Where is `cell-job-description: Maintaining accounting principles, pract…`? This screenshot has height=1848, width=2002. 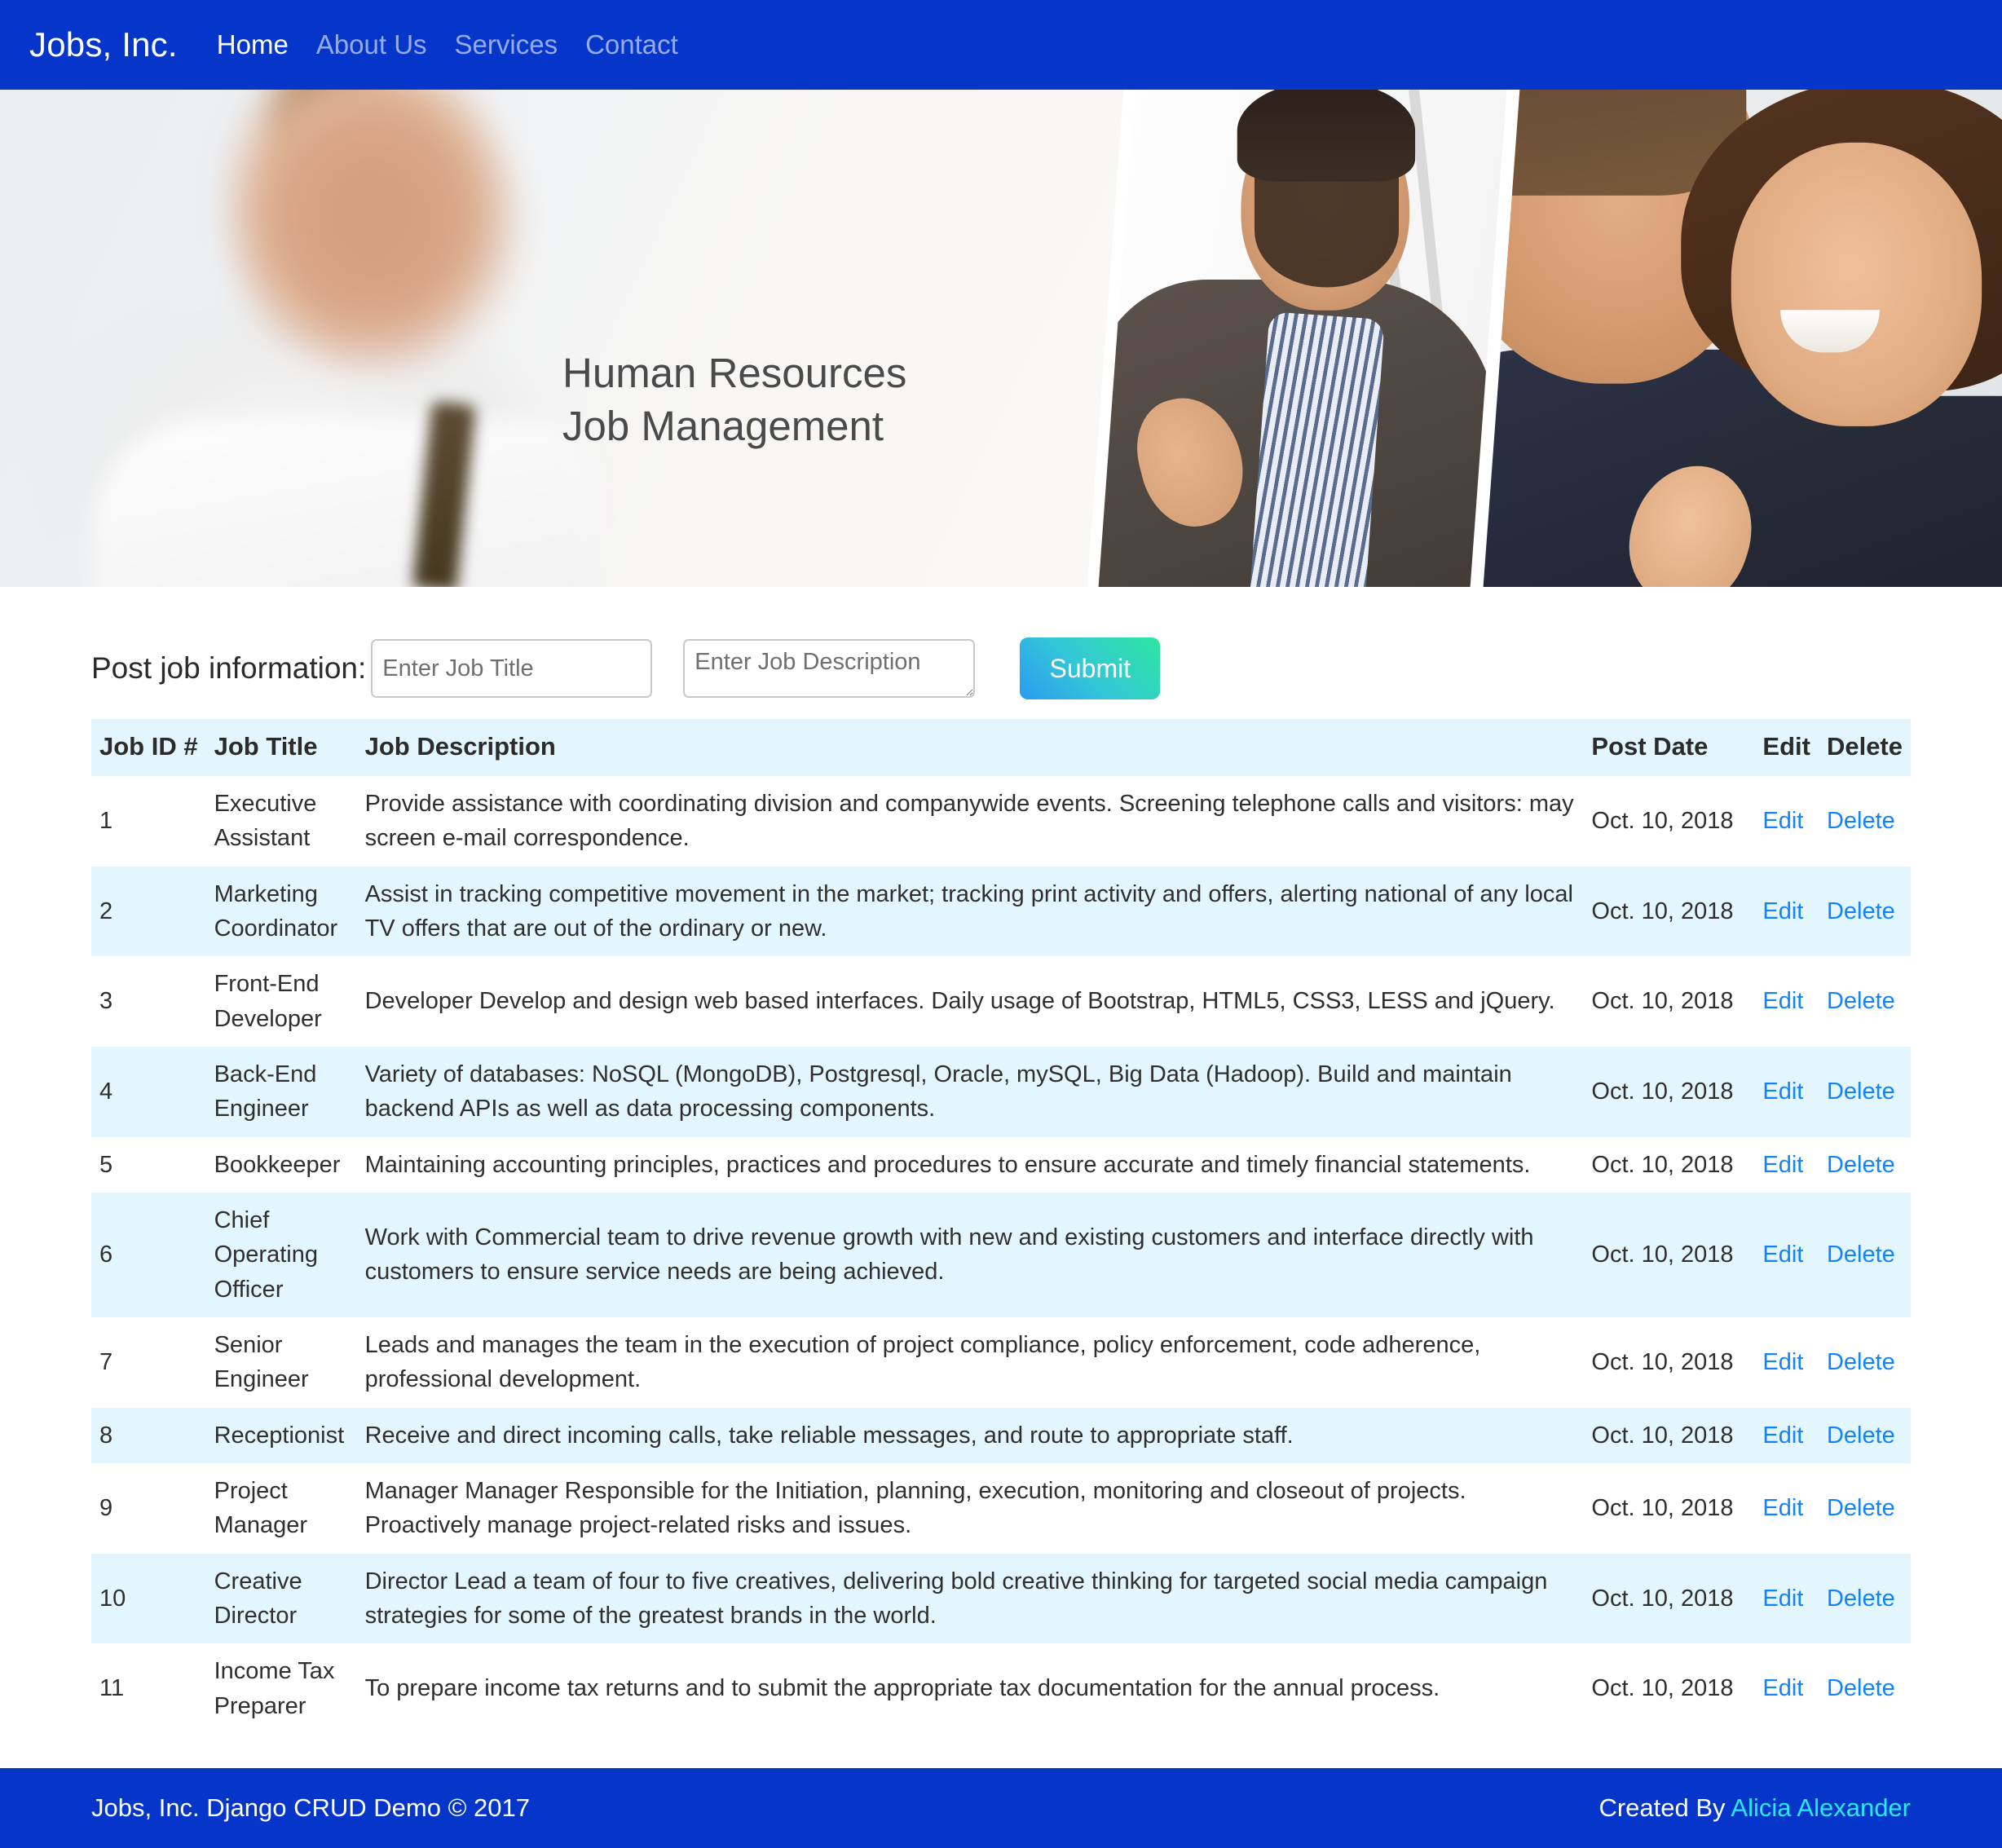 cell-job-description: Maintaining accounting principles, pract… is located at coordinates (947, 1164).